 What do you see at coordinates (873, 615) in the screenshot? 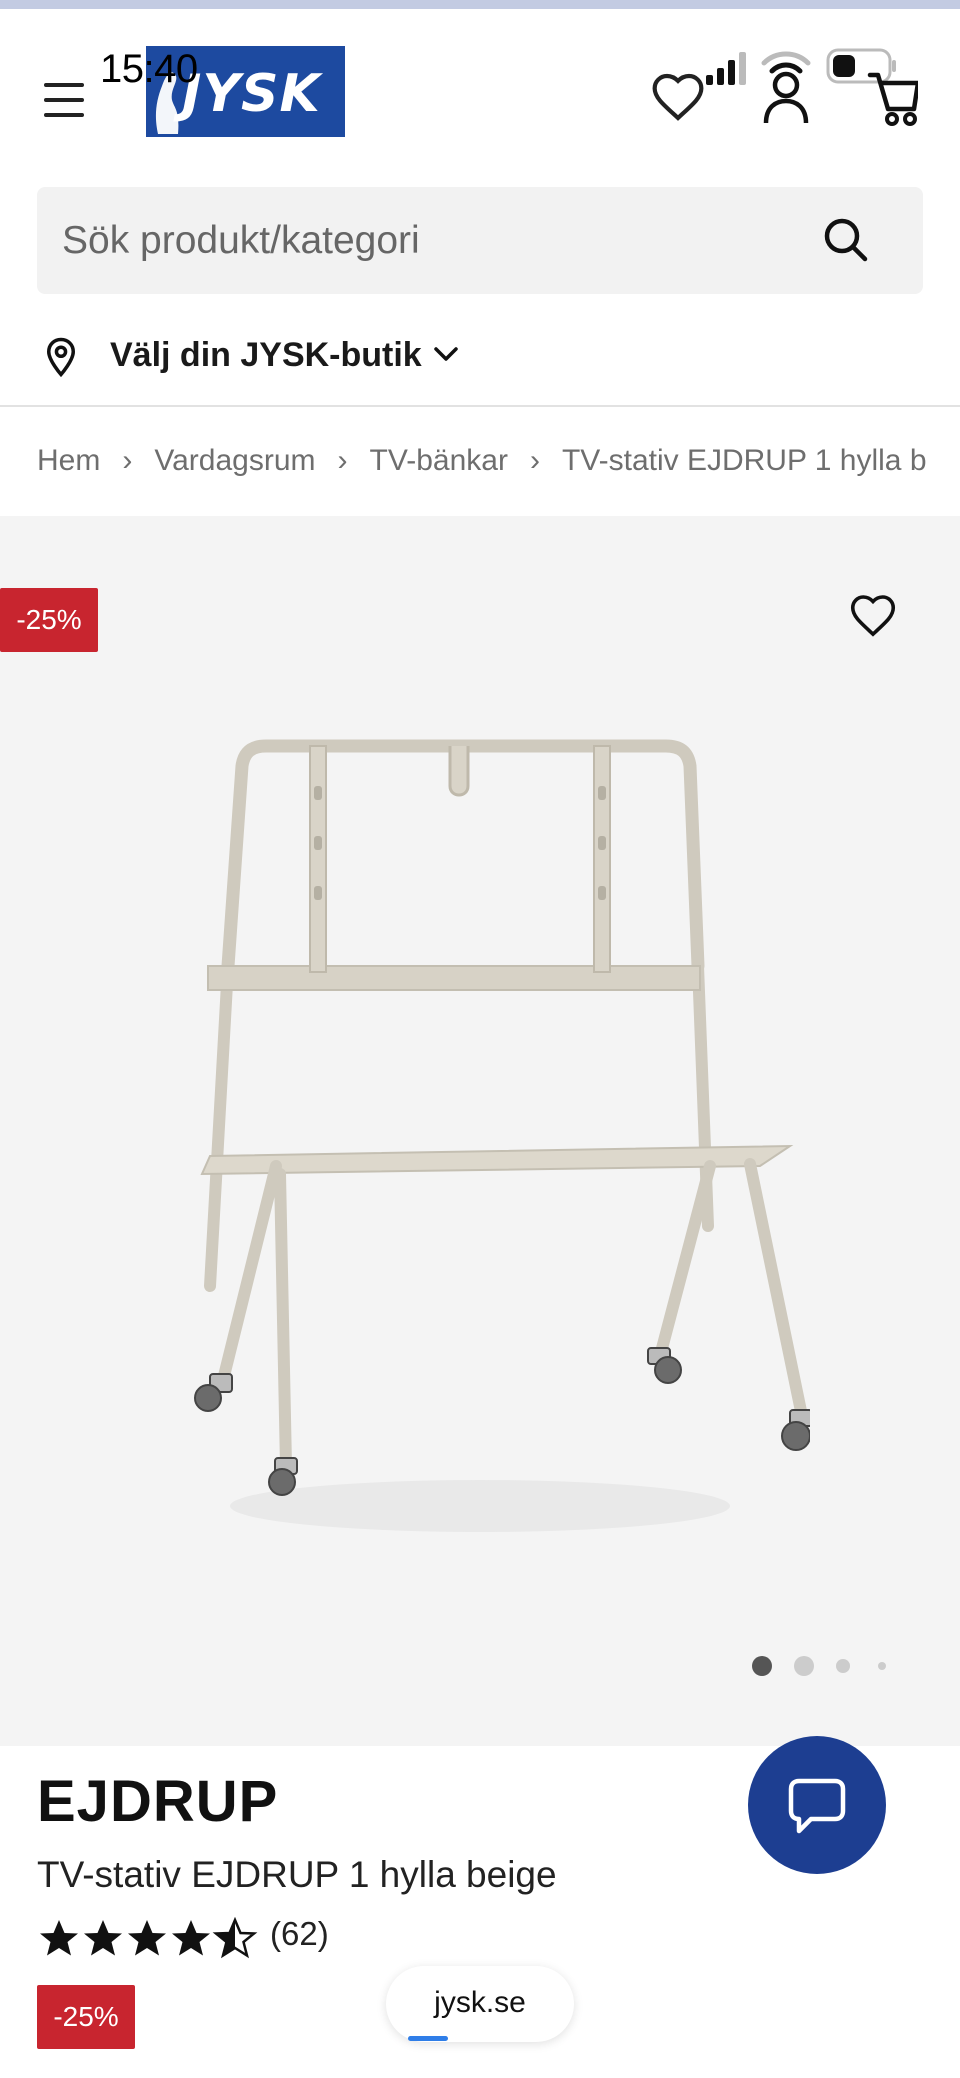
I see `favorite-heart-icon` at bounding box center [873, 615].